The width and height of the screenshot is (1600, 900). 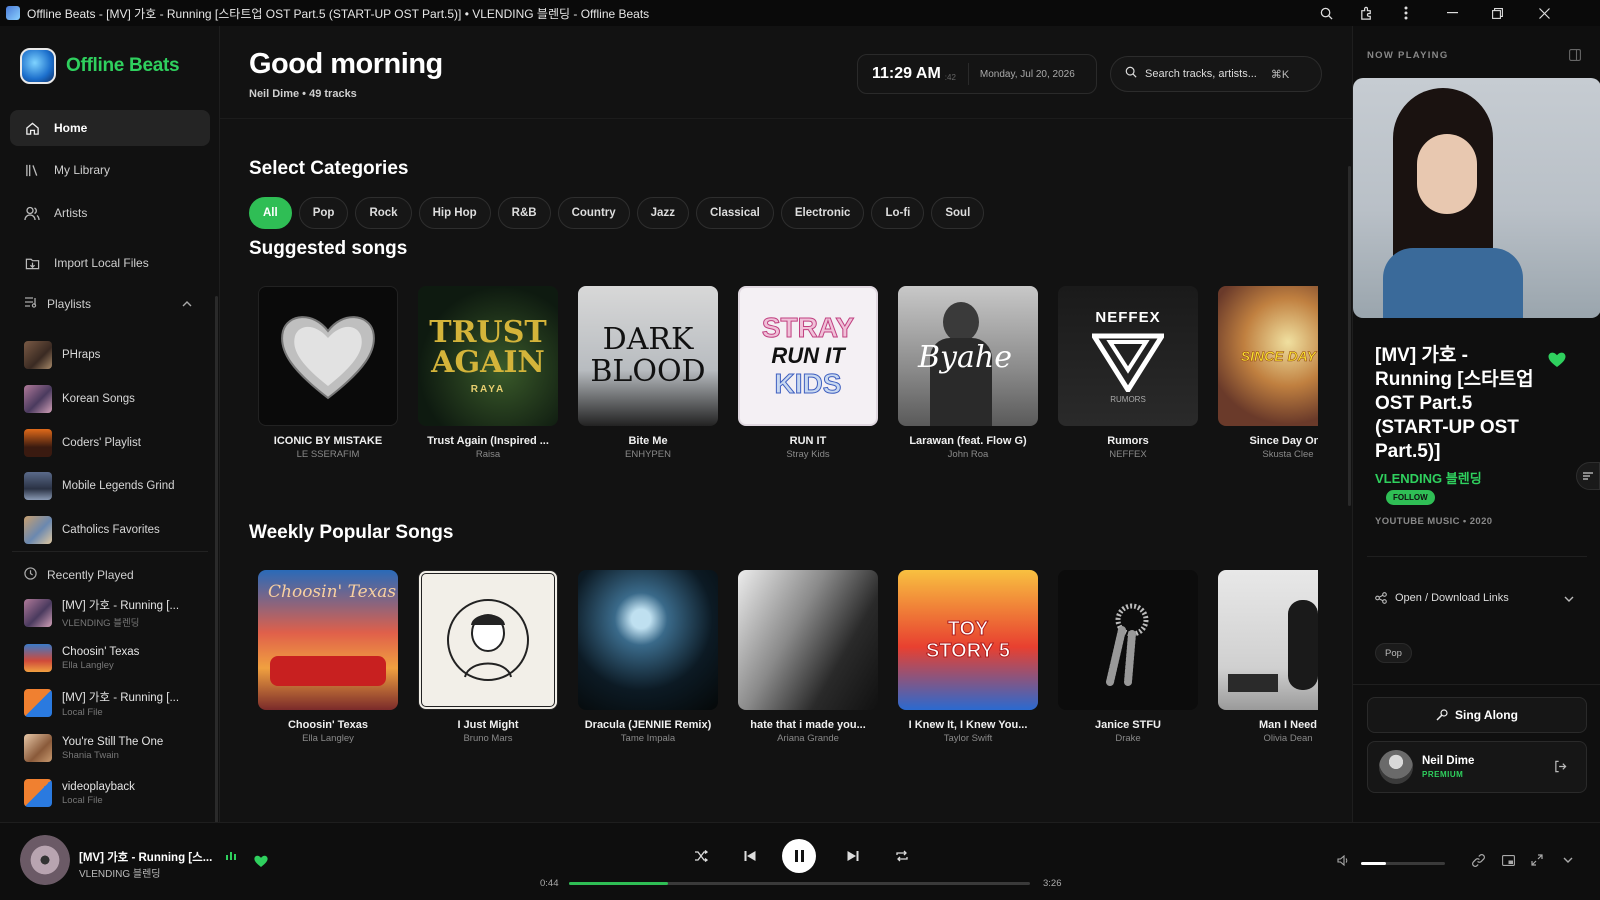 What do you see at coordinates (1508, 860) in the screenshot?
I see `miniplayer-icon` at bounding box center [1508, 860].